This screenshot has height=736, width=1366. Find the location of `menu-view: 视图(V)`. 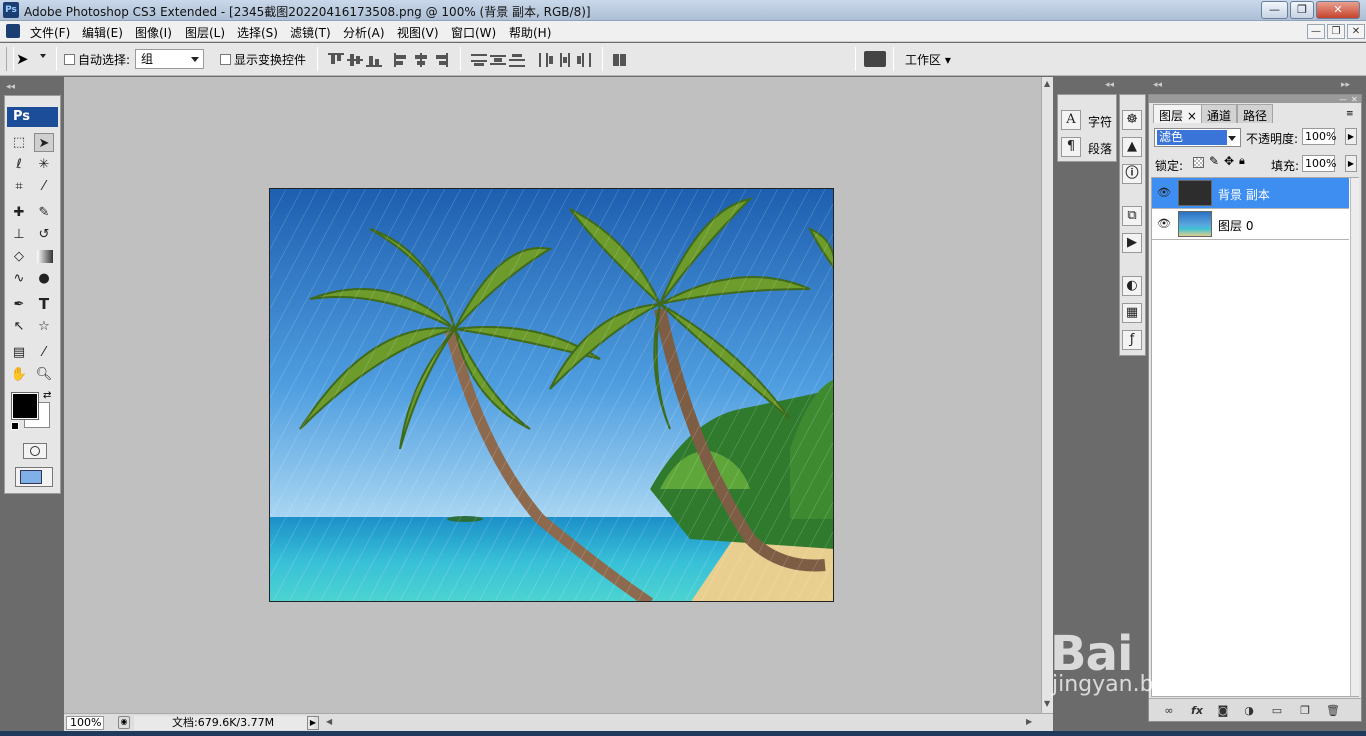

menu-view: 视图(V) is located at coordinates (418, 32).